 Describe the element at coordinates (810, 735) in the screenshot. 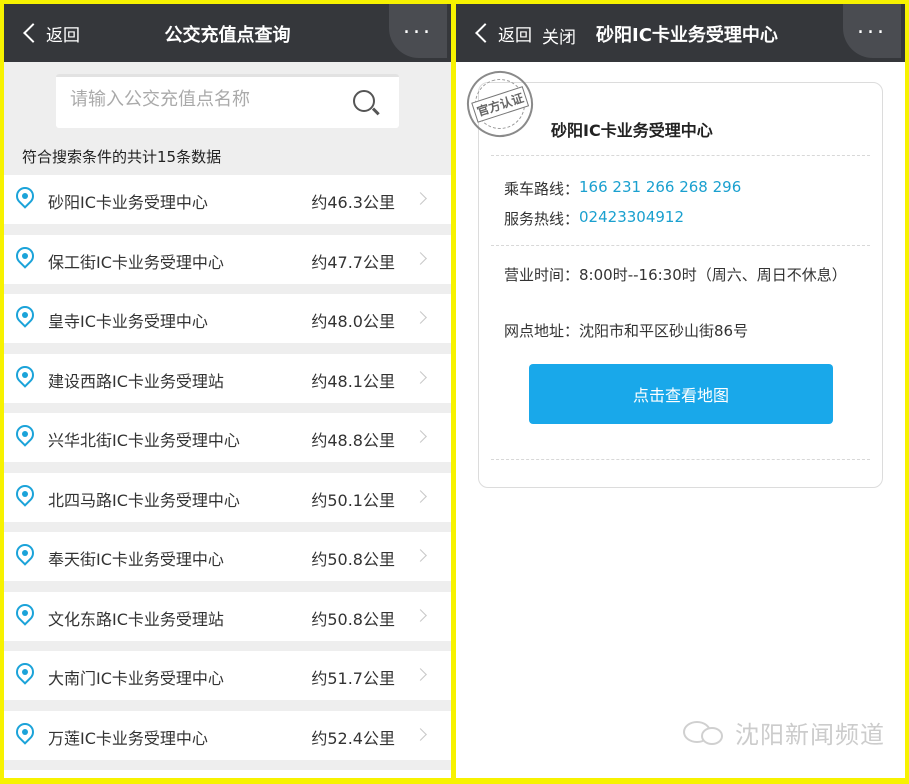

I see `watermark-text: 沈阳新闻频道` at that location.